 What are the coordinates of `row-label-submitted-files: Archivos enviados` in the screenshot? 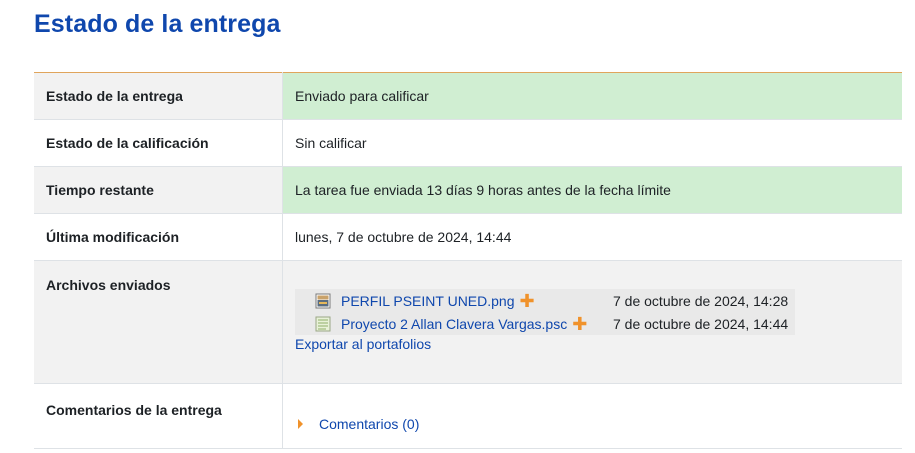 It's located at (158, 322).